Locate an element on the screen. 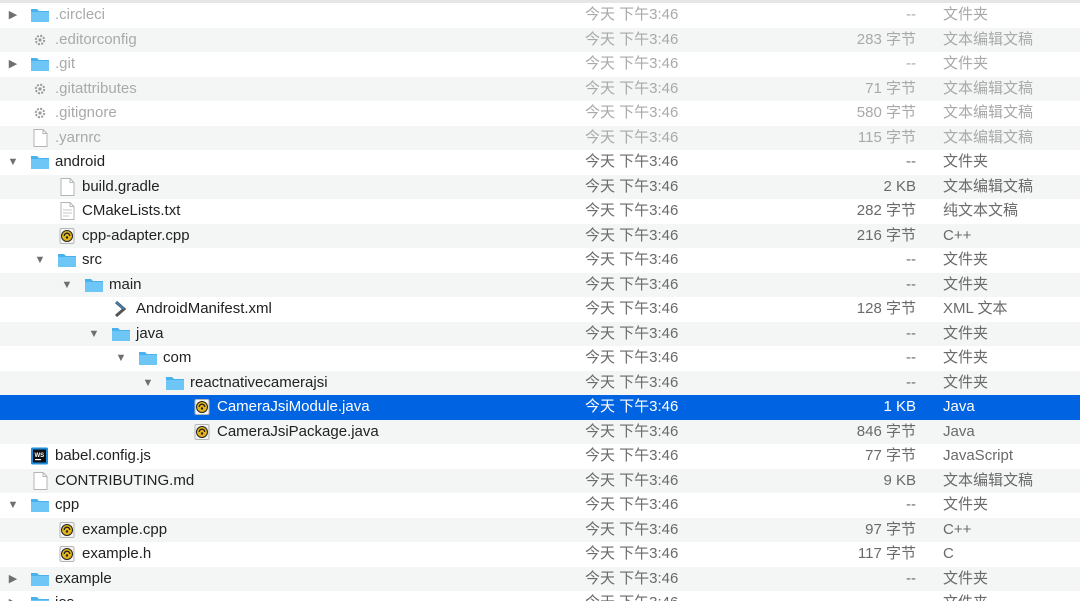 The height and width of the screenshot is (601, 1080). file-row: ▶ .circleci 今天 下午3:46 -- 文件夹 is located at coordinates (540, 15).